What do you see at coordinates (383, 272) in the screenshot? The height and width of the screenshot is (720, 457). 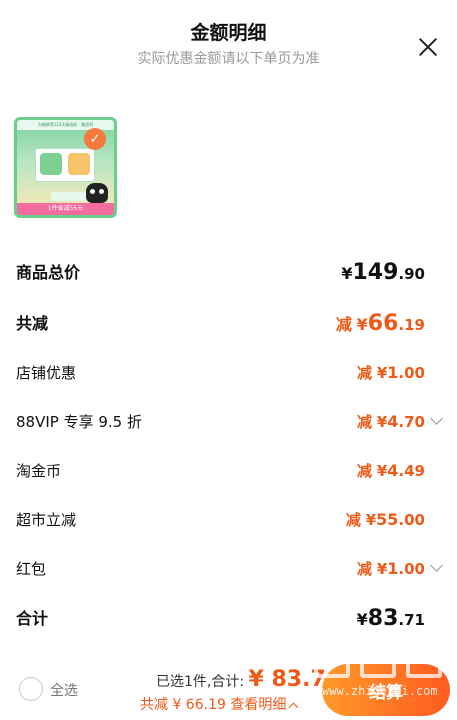 I see `row-value: ¥149.90` at bounding box center [383, 272].